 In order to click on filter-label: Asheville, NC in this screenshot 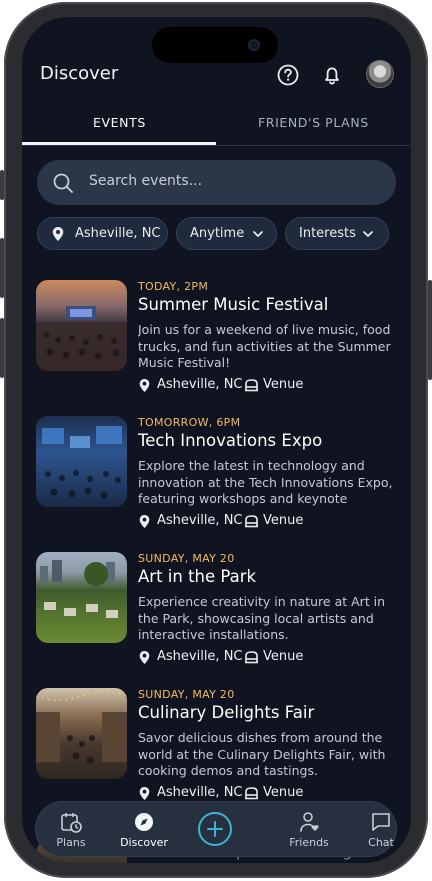, I will do `click(118, 233)`.